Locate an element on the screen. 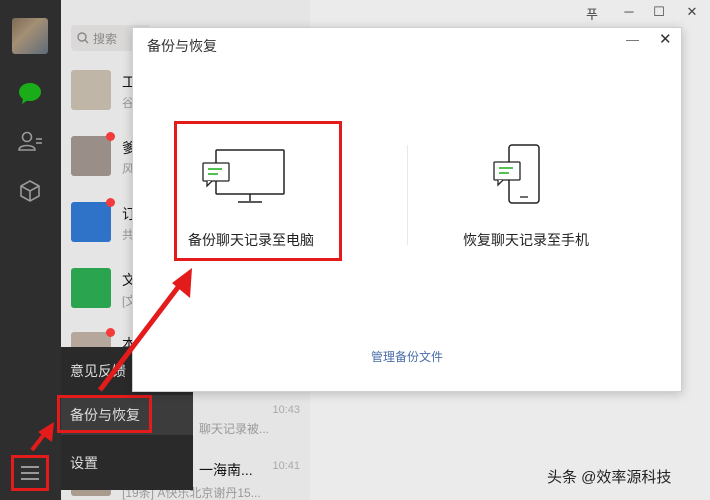 The height and width of the screenshot is (500, 710). restore-to-phone-label: 恢复聊天记录至手机 is located at coordinates (526, 240).